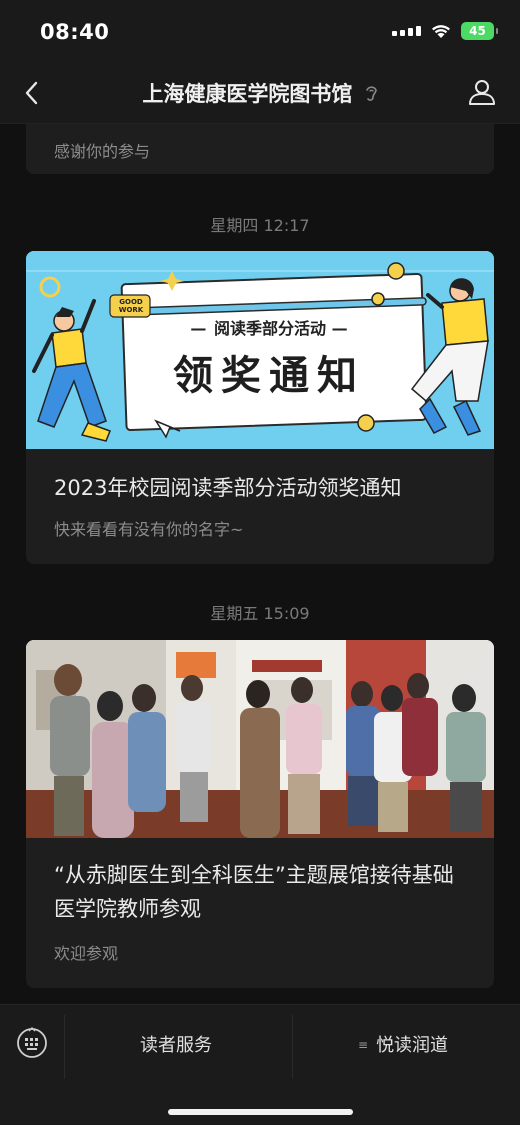 This screenshot has height=1125, width=520. I want to click on keyboard-toggle-button, so click(32, 1043).